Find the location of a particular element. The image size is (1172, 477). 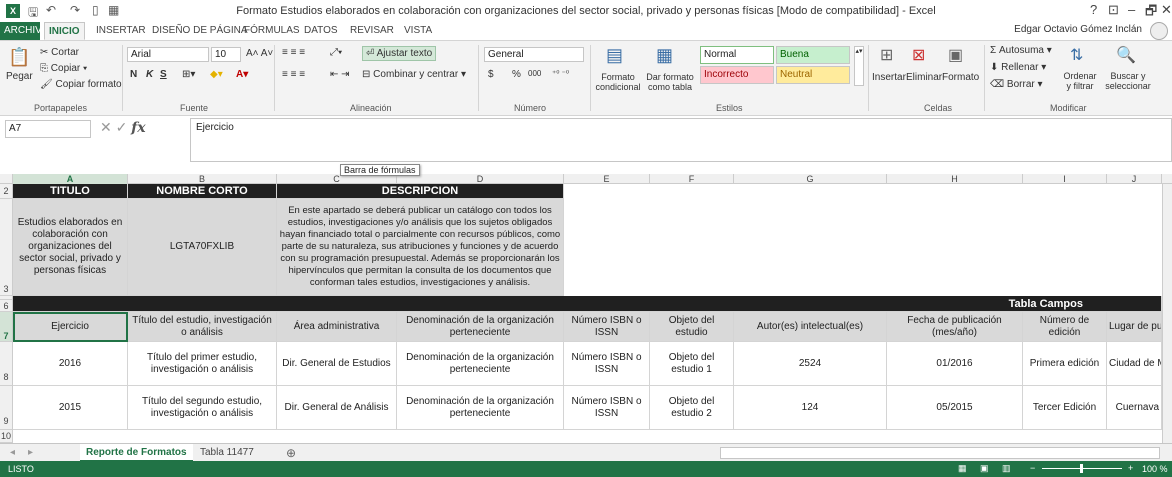

fx-icon: fx is located at coordinates (138, 128).